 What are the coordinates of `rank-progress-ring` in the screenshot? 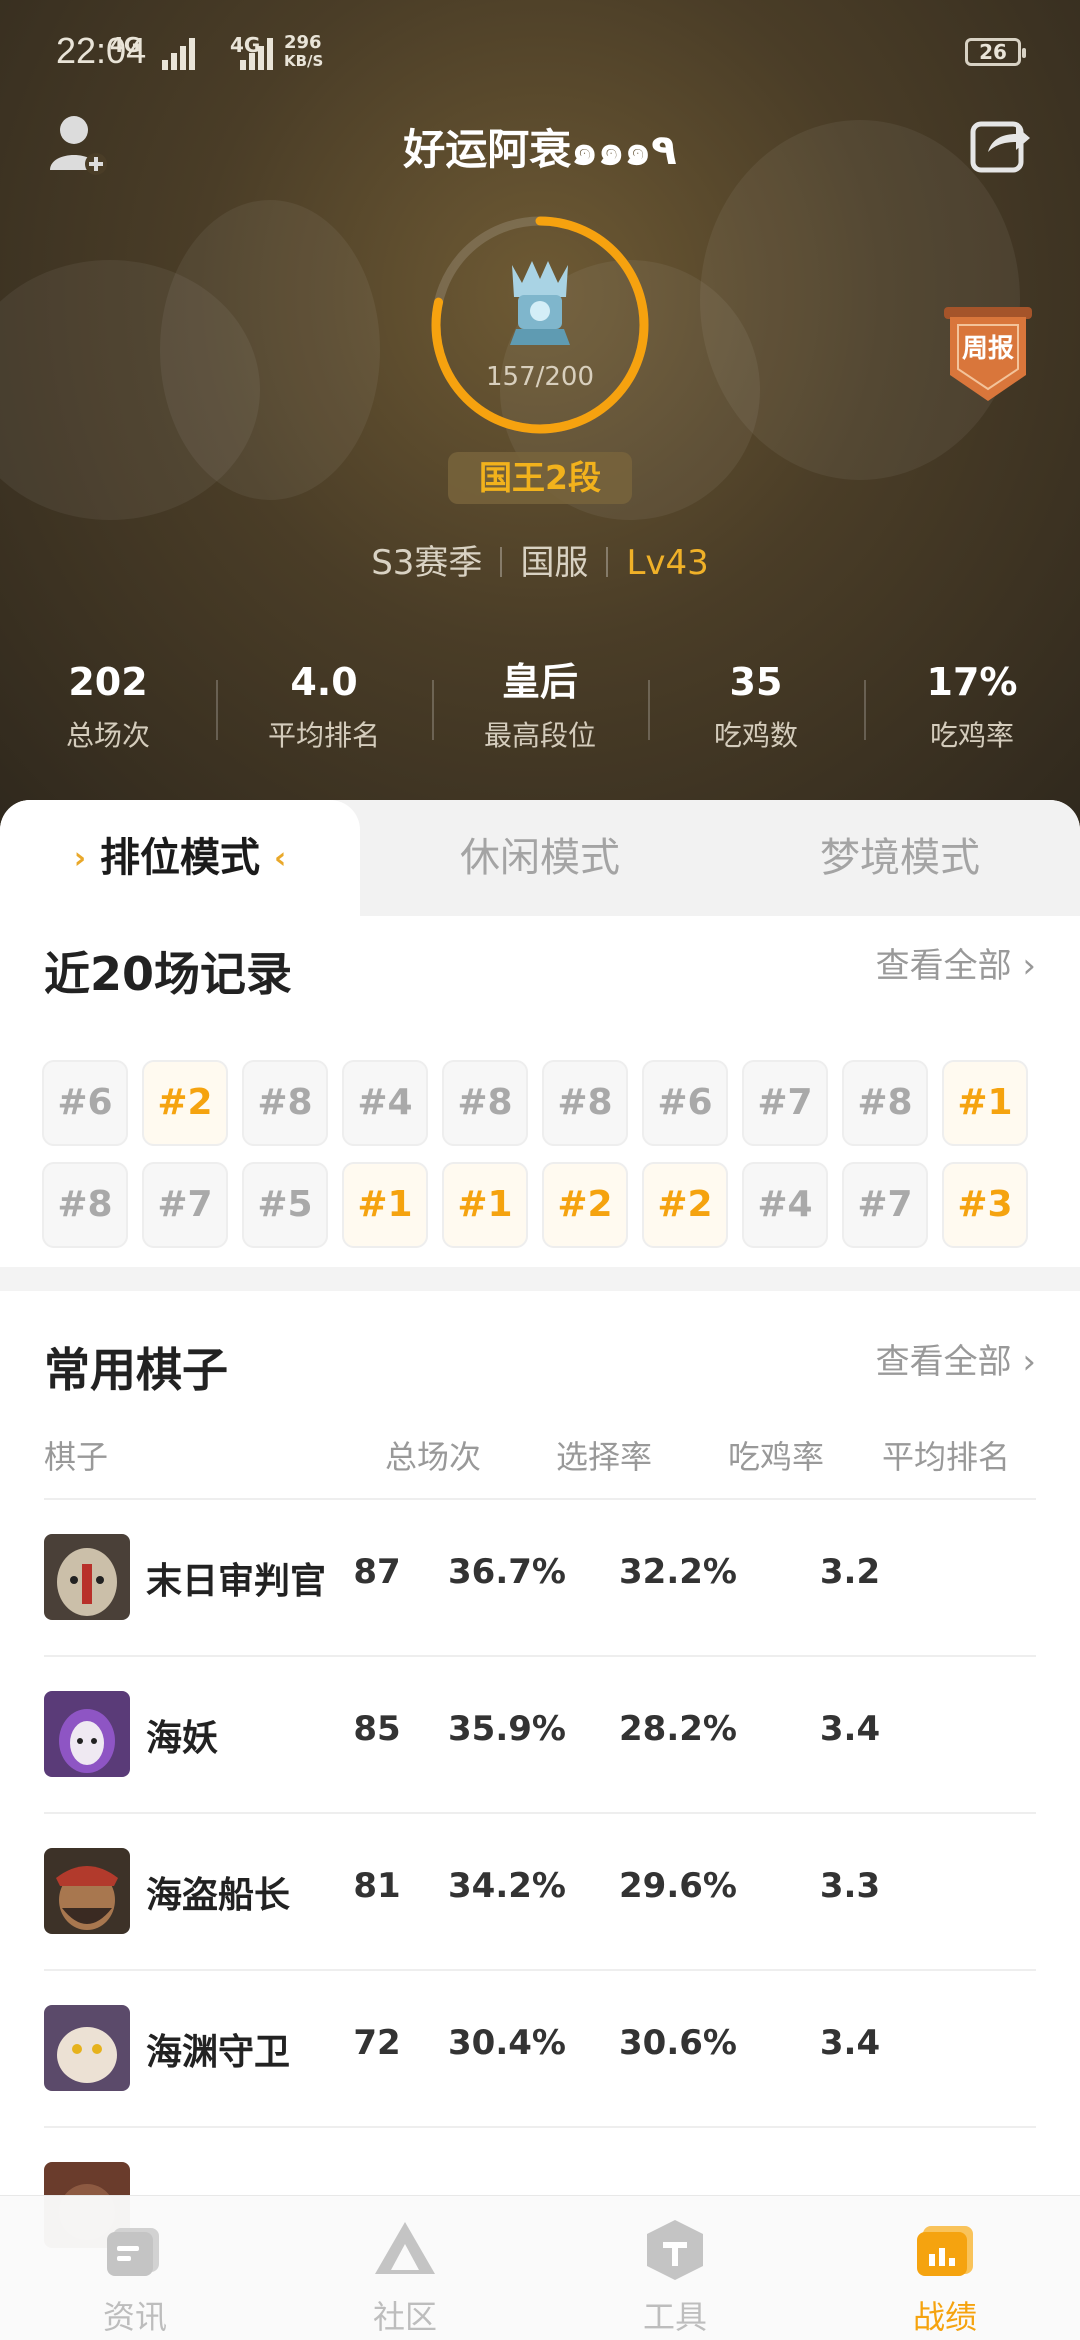 It's located at (540, 325).